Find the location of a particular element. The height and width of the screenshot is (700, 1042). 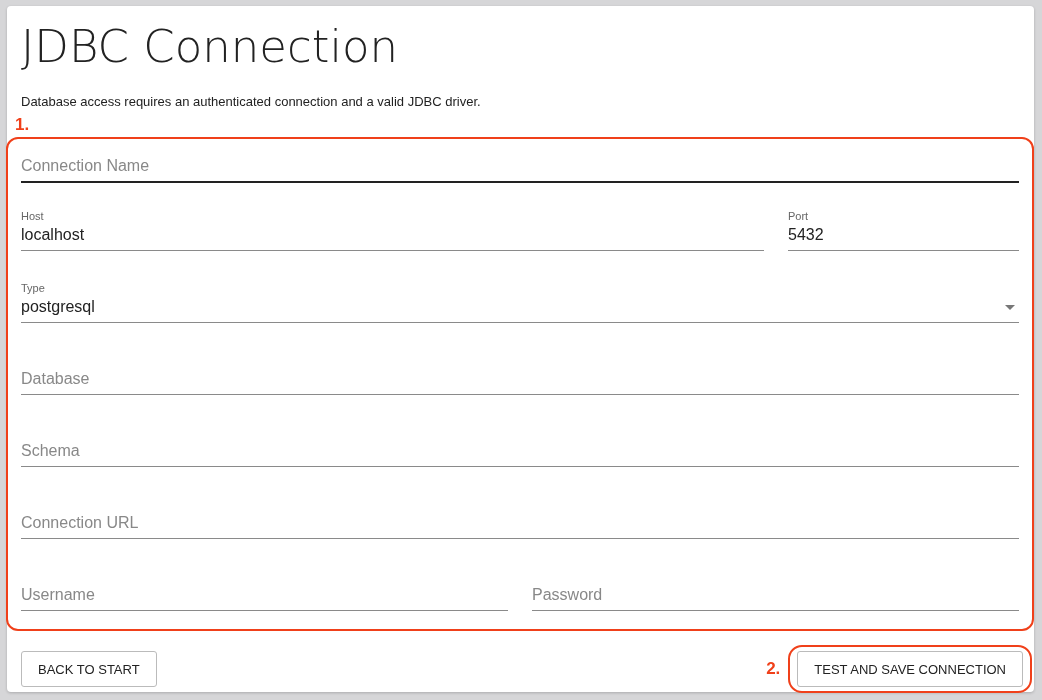

input-field: Connection Name is located at coordinates (520, 170).